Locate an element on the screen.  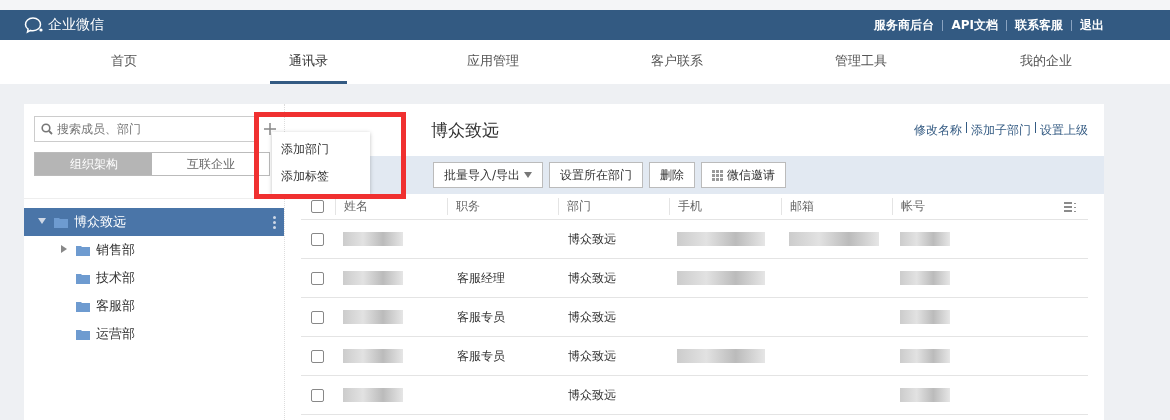
menu-item: 添加标签 is located at coordinates (321, 176).